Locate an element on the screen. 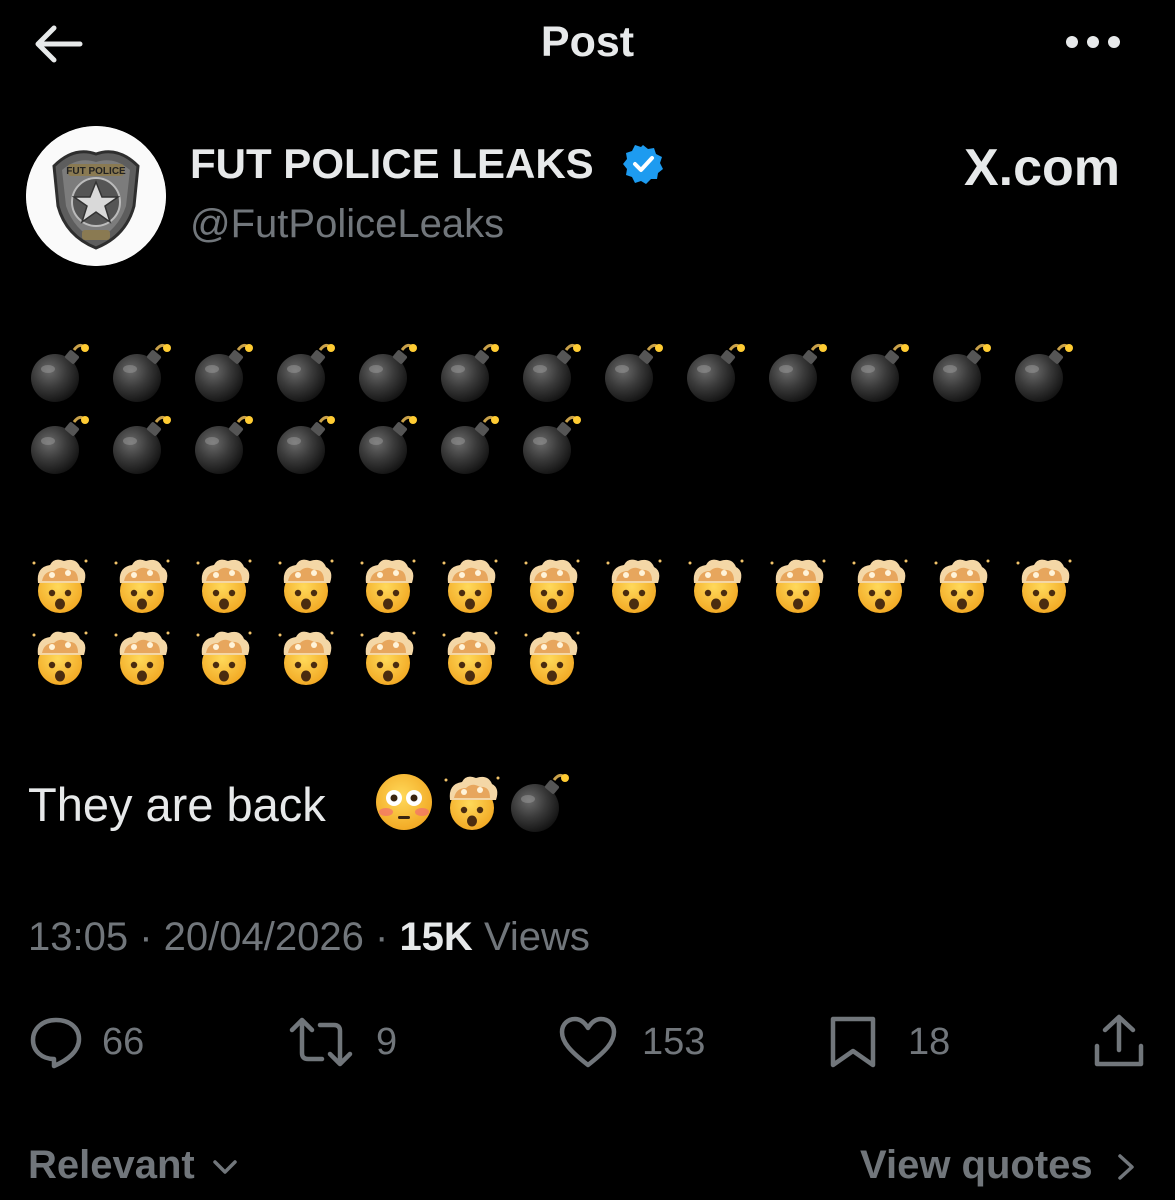  post-date: 20/04/2026 is located at coordinates (263, 937).